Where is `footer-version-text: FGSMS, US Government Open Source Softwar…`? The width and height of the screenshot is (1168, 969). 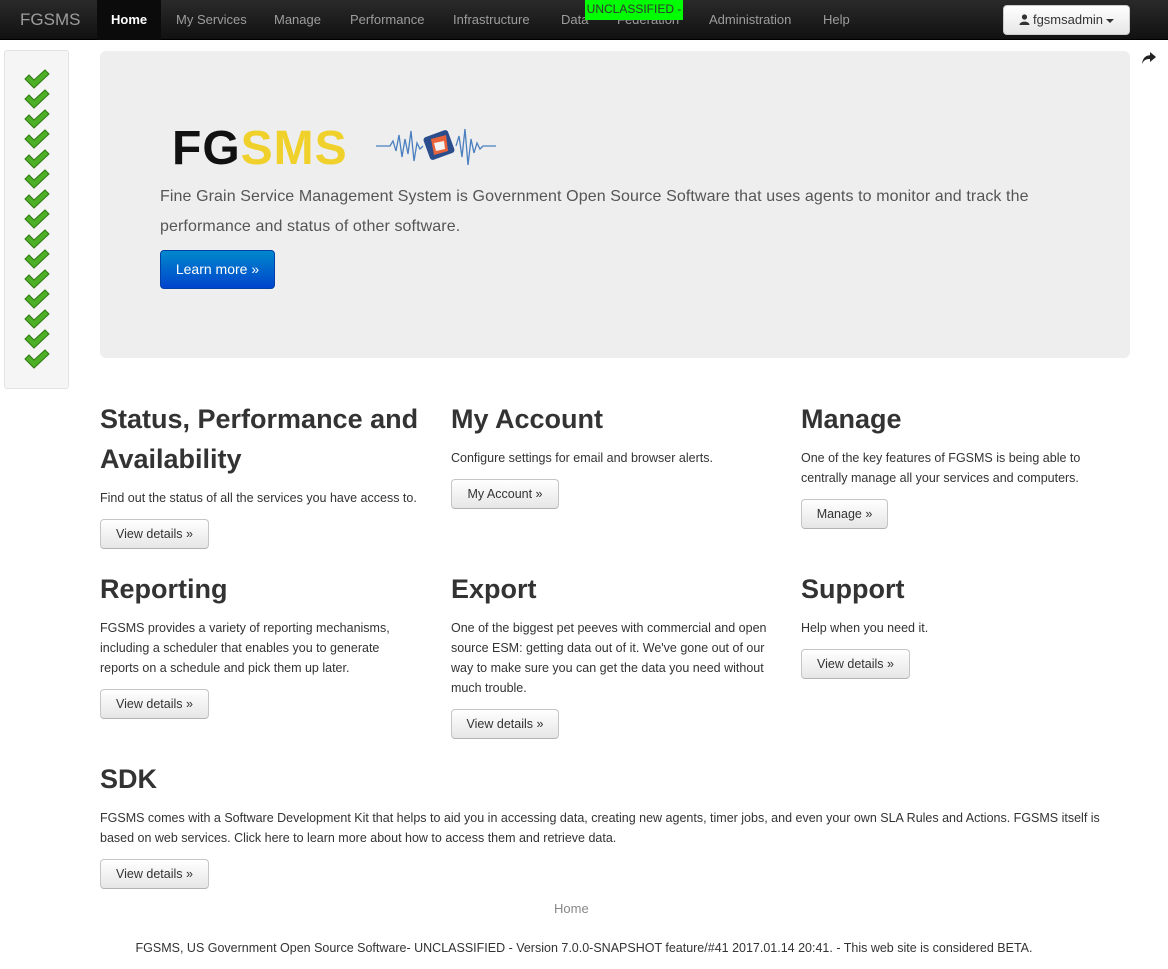 footer-version-text: FGSMS, US Government Open Source Softwar… is located at coordinates (584, 948).